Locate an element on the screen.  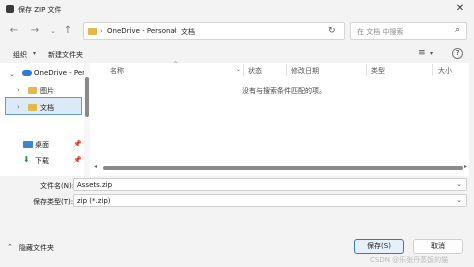
column-header-modified: 修改日期 is located at coordinates (305, 73).